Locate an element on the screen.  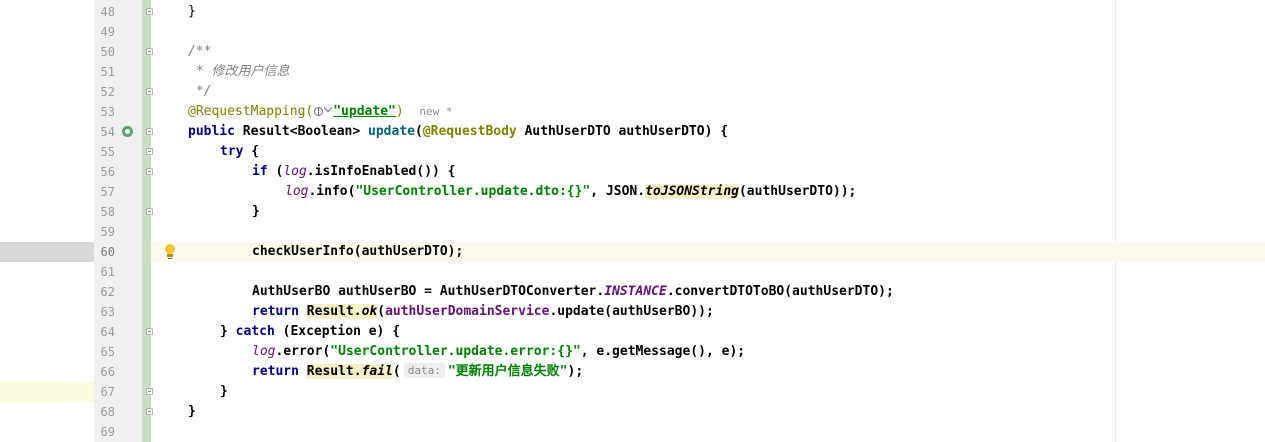
code-token: { is located at coordinates (251, 151).